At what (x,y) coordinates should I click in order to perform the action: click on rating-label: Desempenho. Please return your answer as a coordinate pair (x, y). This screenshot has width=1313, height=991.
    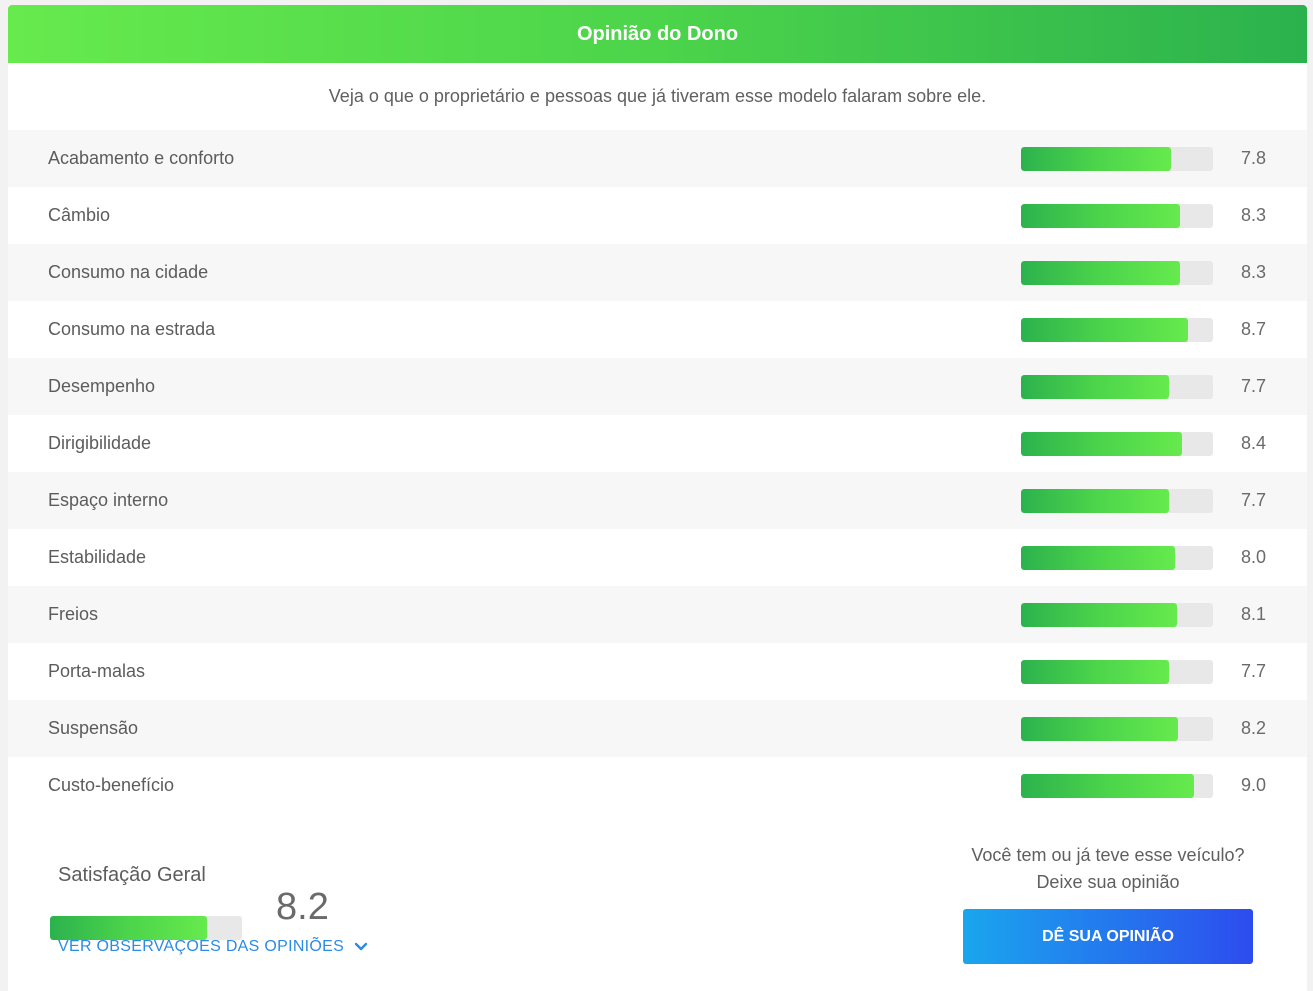
    Looking at the image, I should click on (102, 386).